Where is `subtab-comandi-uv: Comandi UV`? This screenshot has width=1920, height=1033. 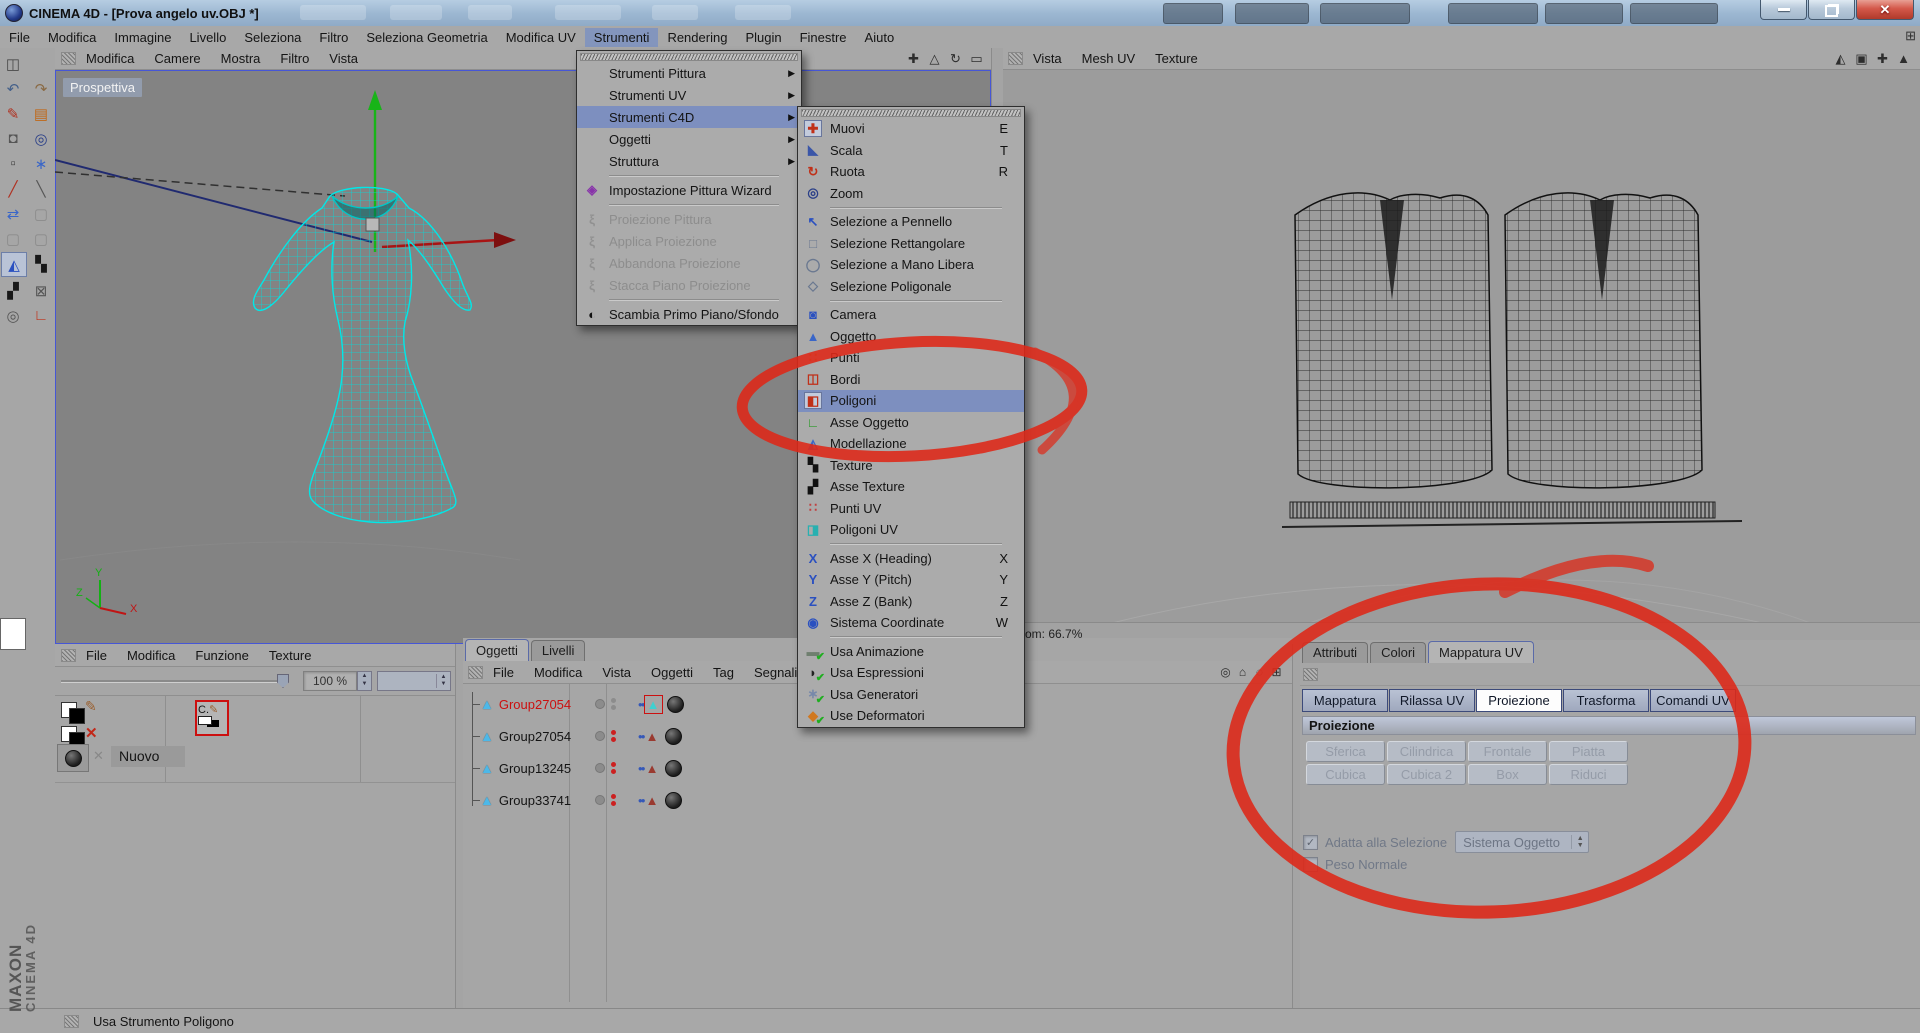 subtab-comandi-uv: Comandi UV is located at coordinates (1693, 700).